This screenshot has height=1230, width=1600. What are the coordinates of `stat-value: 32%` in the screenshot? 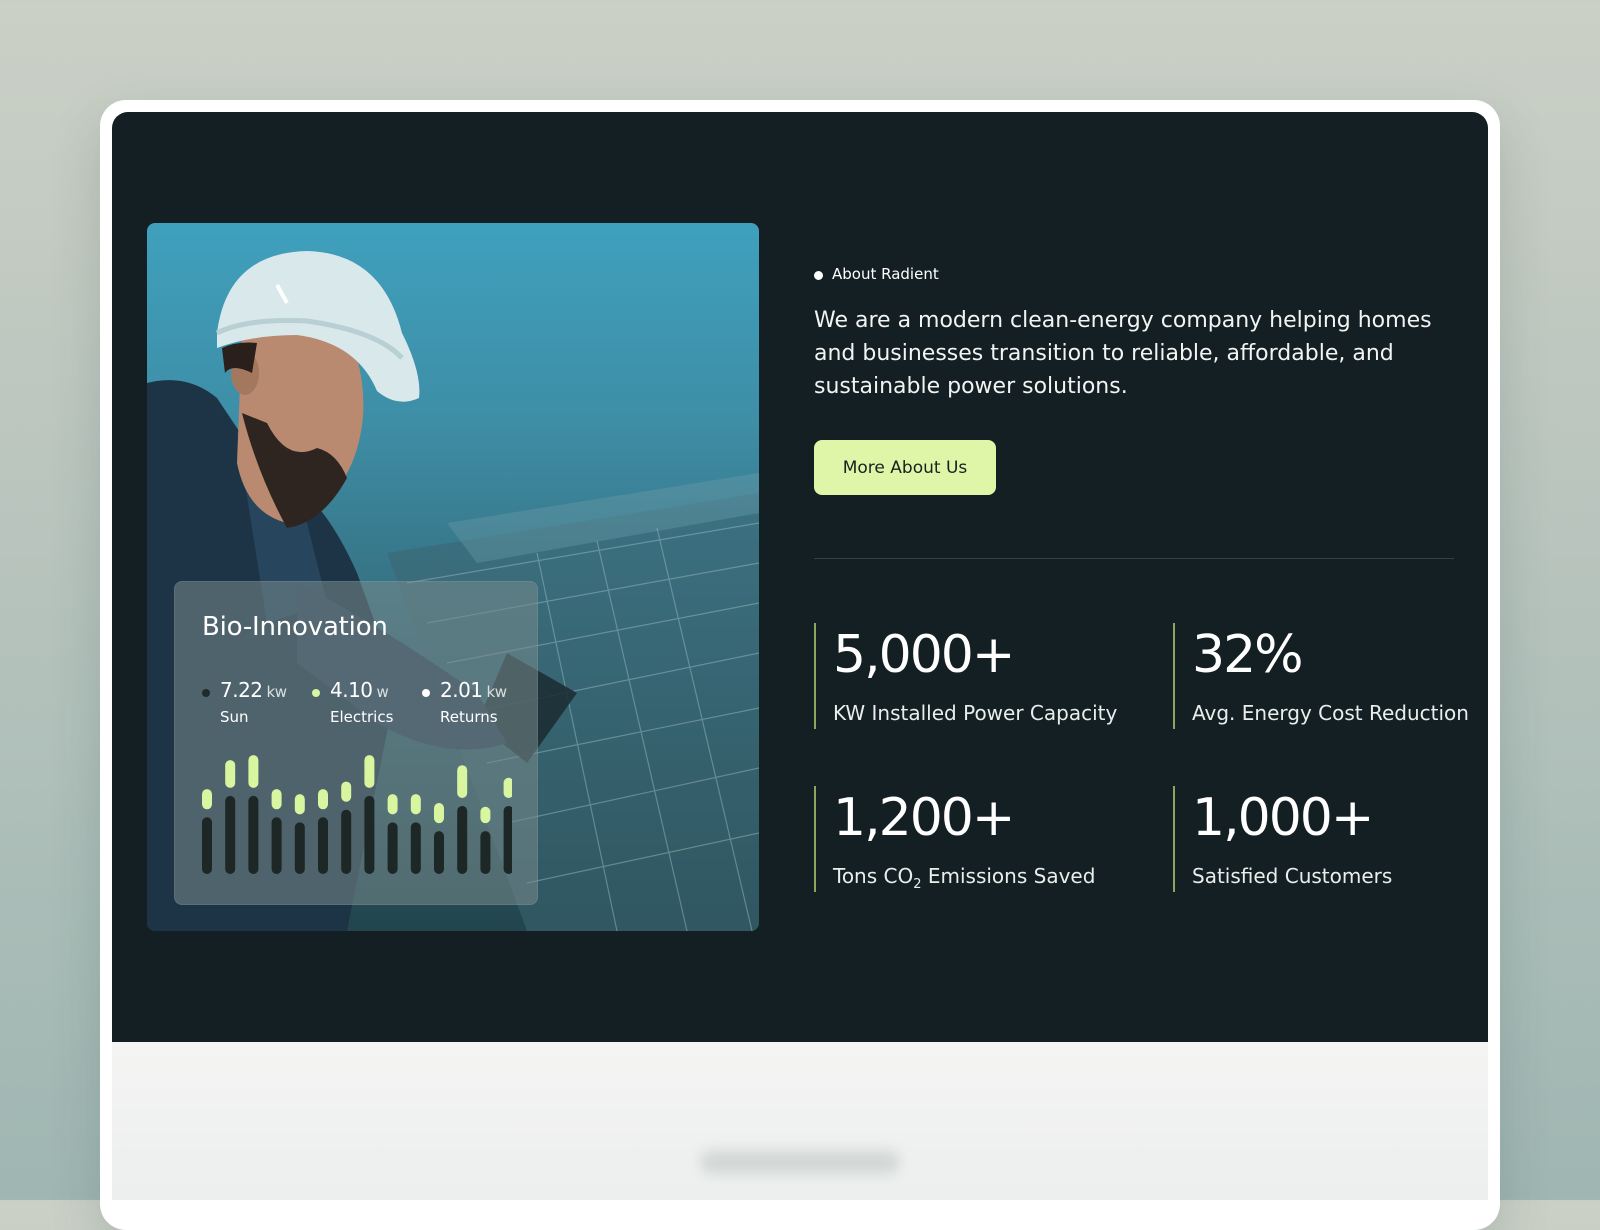 It's located at (1248, 655).